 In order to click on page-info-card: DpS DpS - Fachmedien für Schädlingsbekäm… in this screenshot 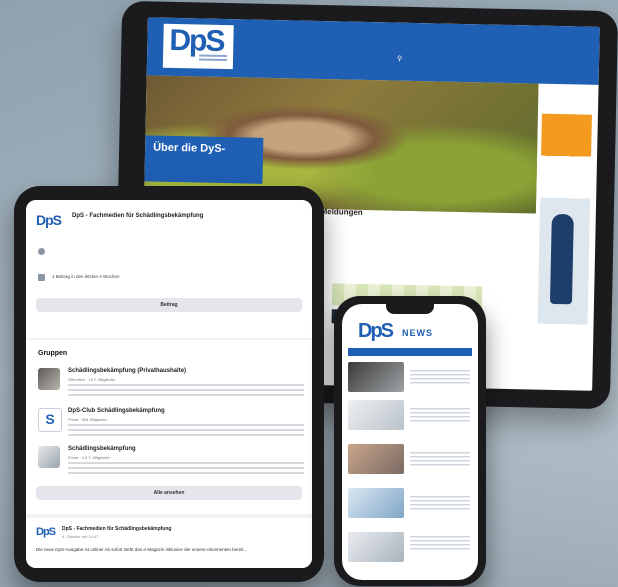, I will do `click(169, 269)`.